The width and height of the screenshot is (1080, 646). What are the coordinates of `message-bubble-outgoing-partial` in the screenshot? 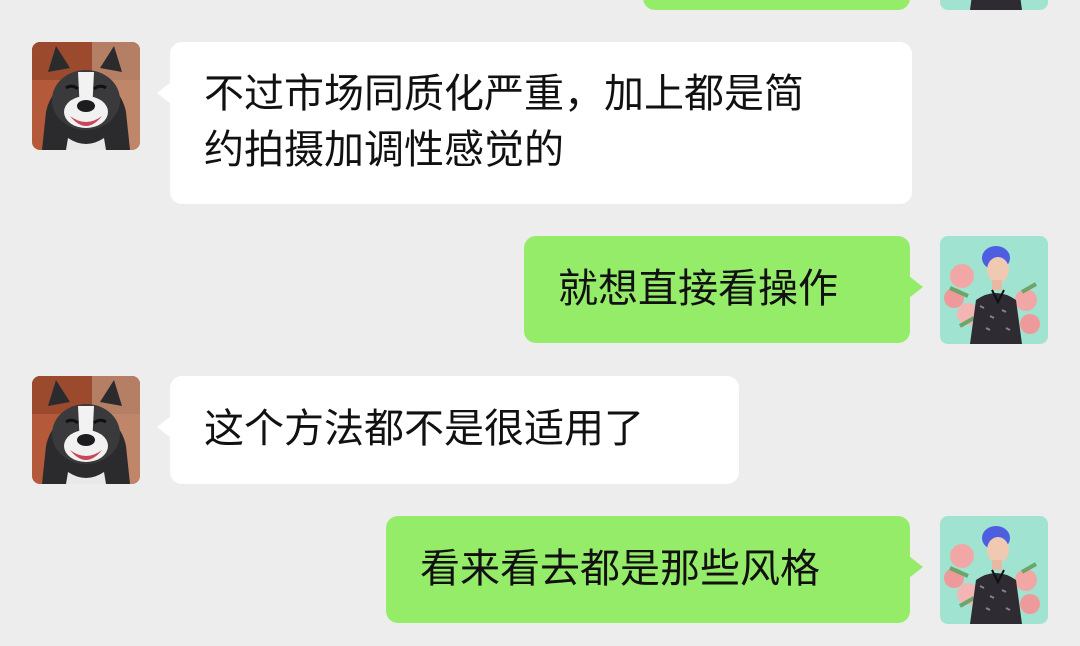 It's located at (776, 5).